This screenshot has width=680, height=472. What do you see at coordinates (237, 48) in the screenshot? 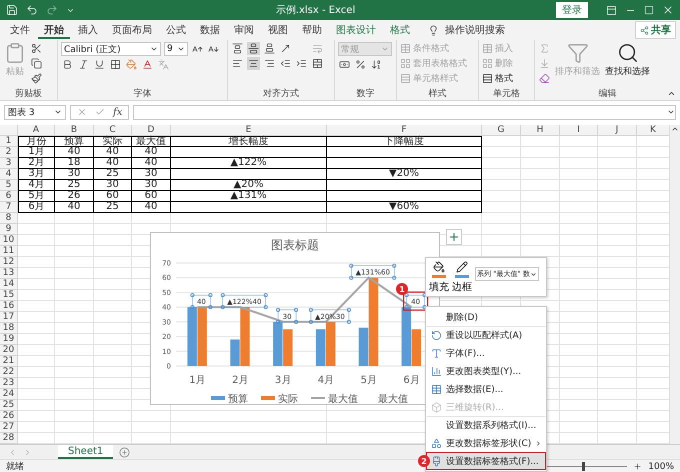
I see `top-align-button` at bounding box center [237, 48].